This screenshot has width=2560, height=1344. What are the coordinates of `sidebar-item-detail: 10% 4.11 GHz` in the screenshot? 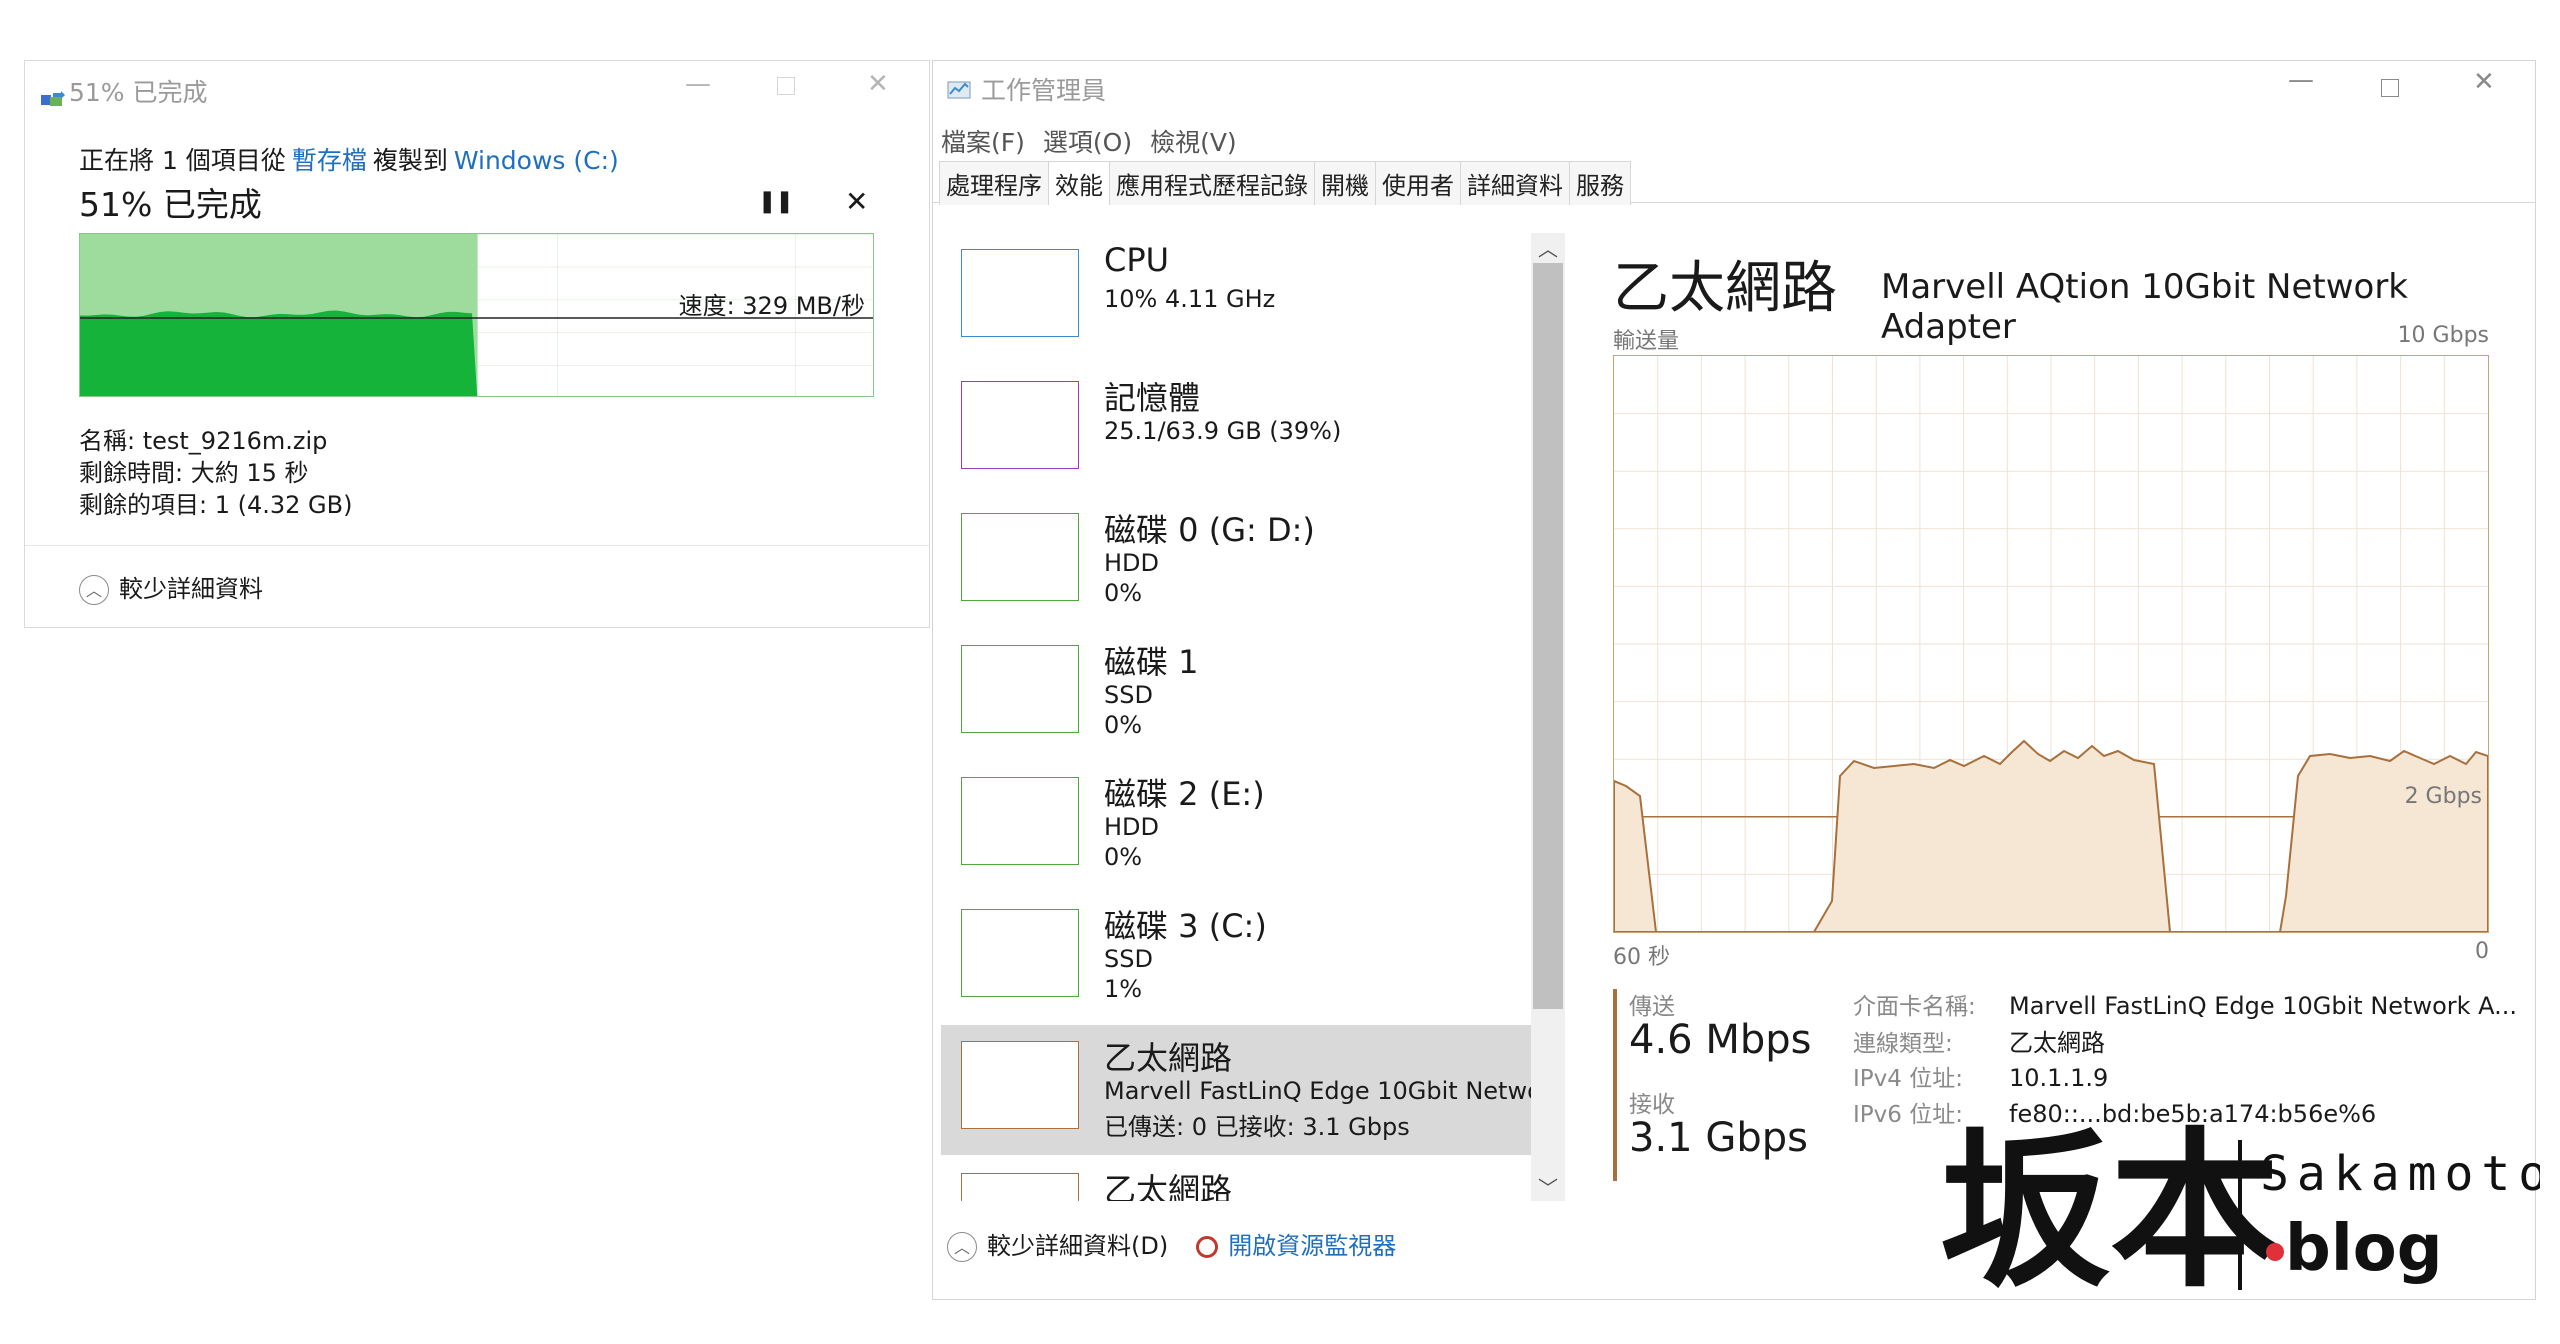 It's located at (1190, 299).